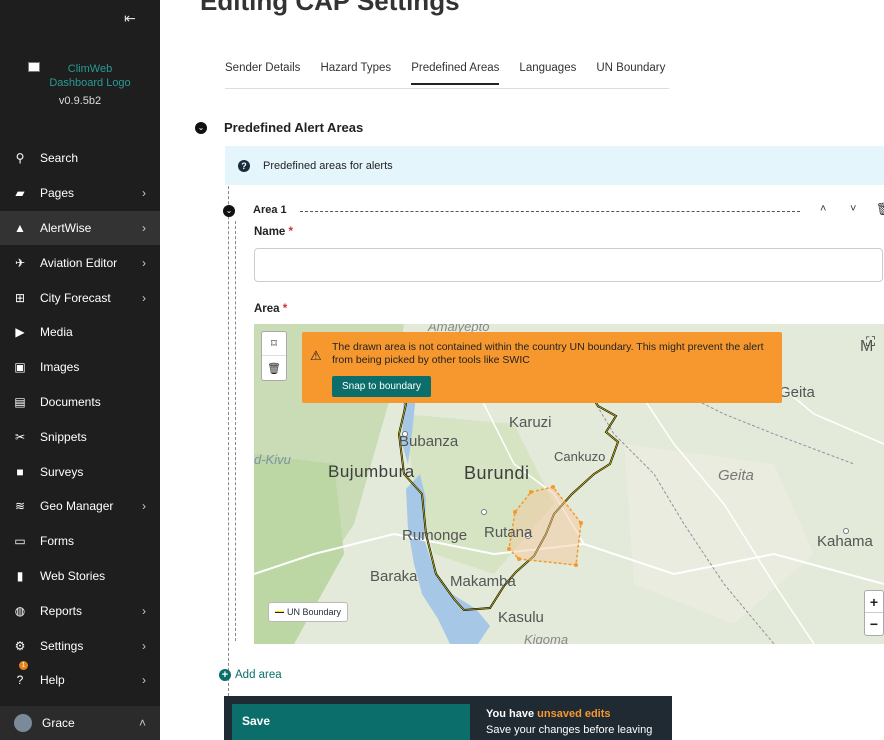 Image resolution: width=884 pixels, height=740 pixels. What do you see at coordinates (130, 18) in the screenshot?
I see `collapse-left-icon: ⇤` at bounding box center [130, 18].